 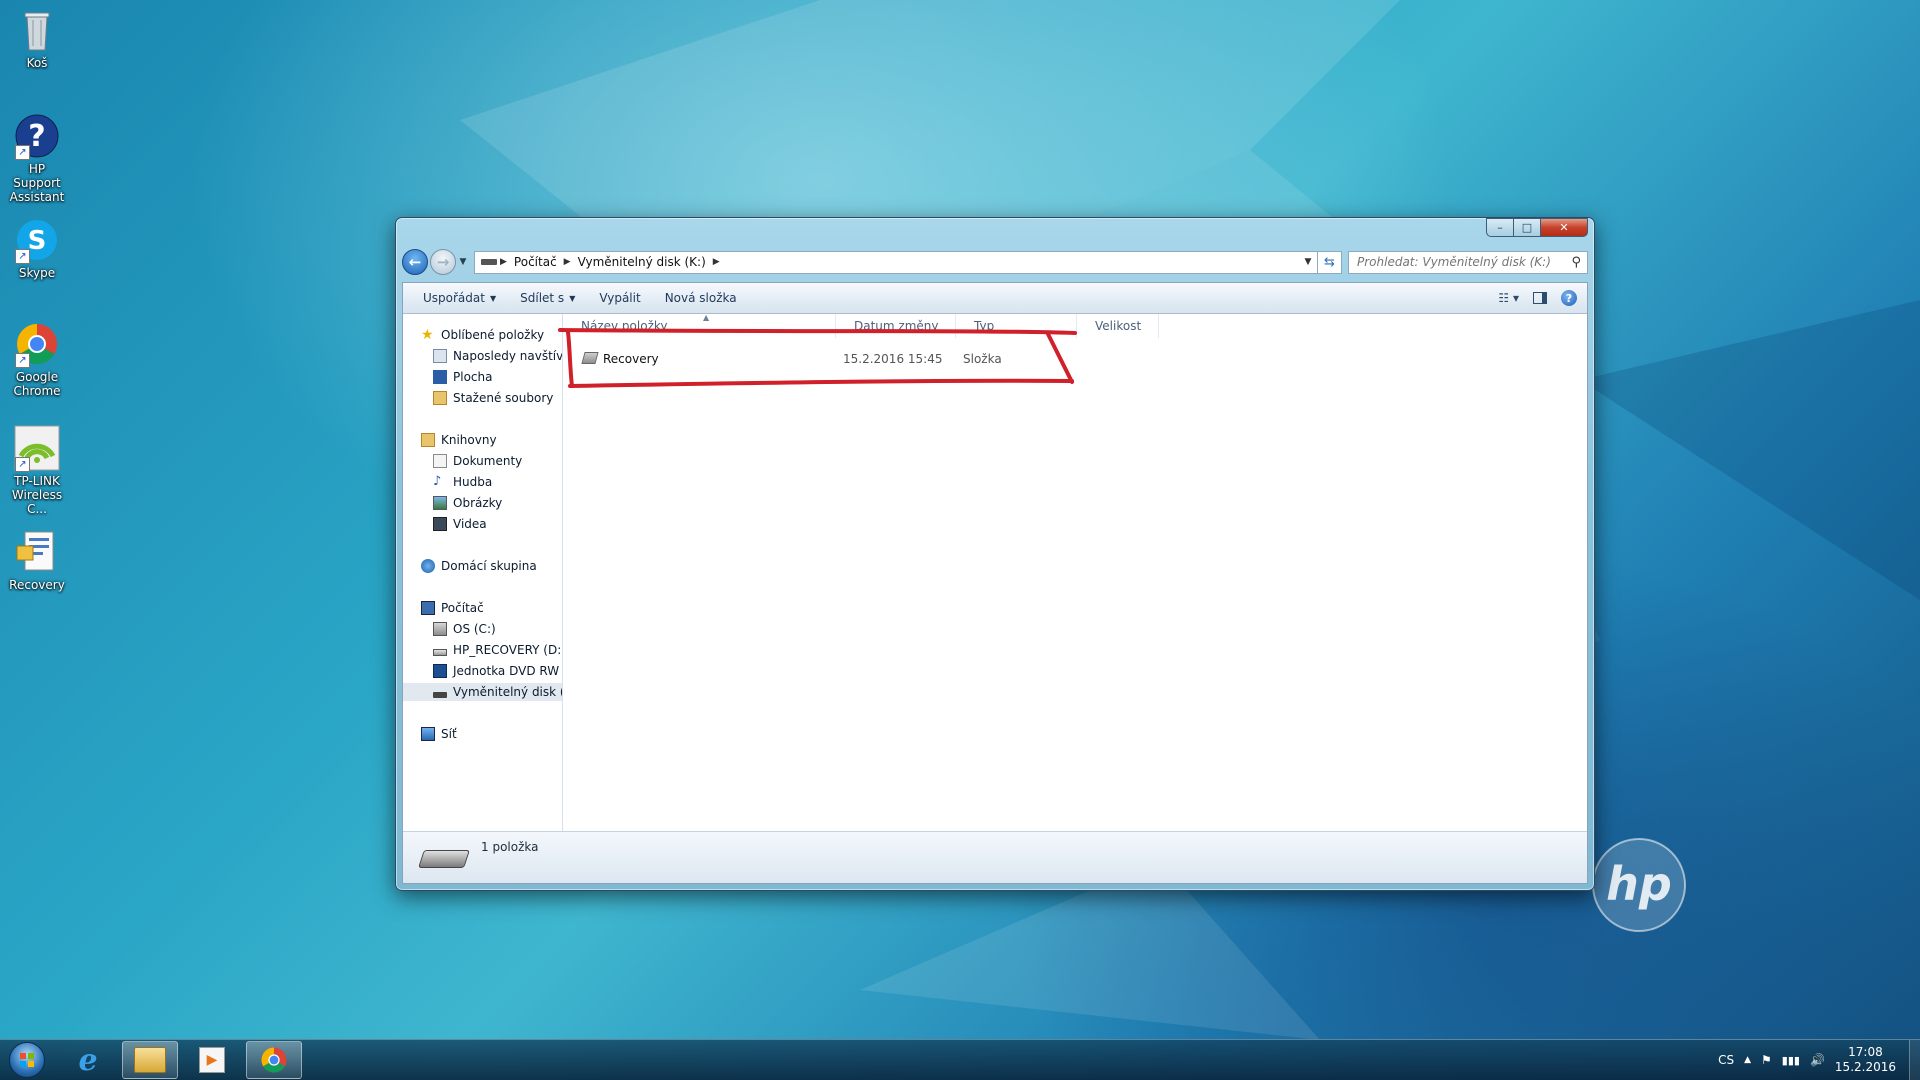 I want to click on desktop-icon-label: Recovery, so click(x=37, y=585).